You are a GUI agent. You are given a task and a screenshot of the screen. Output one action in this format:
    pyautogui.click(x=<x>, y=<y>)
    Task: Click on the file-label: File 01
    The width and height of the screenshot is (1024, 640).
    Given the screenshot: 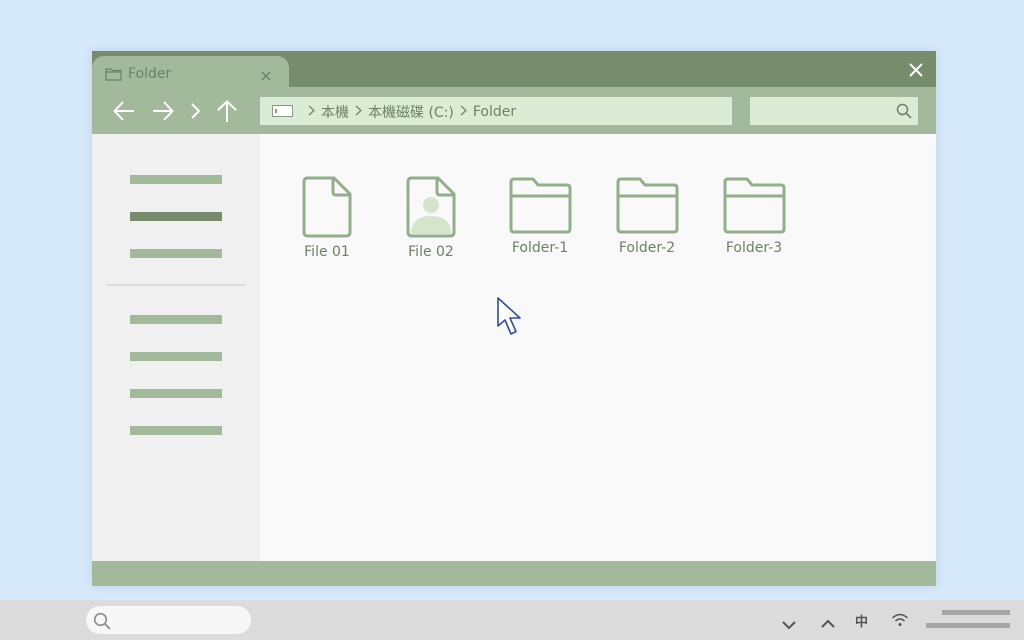 What is the action you would take?
    pyautogui.click(x=327, y=252)
    